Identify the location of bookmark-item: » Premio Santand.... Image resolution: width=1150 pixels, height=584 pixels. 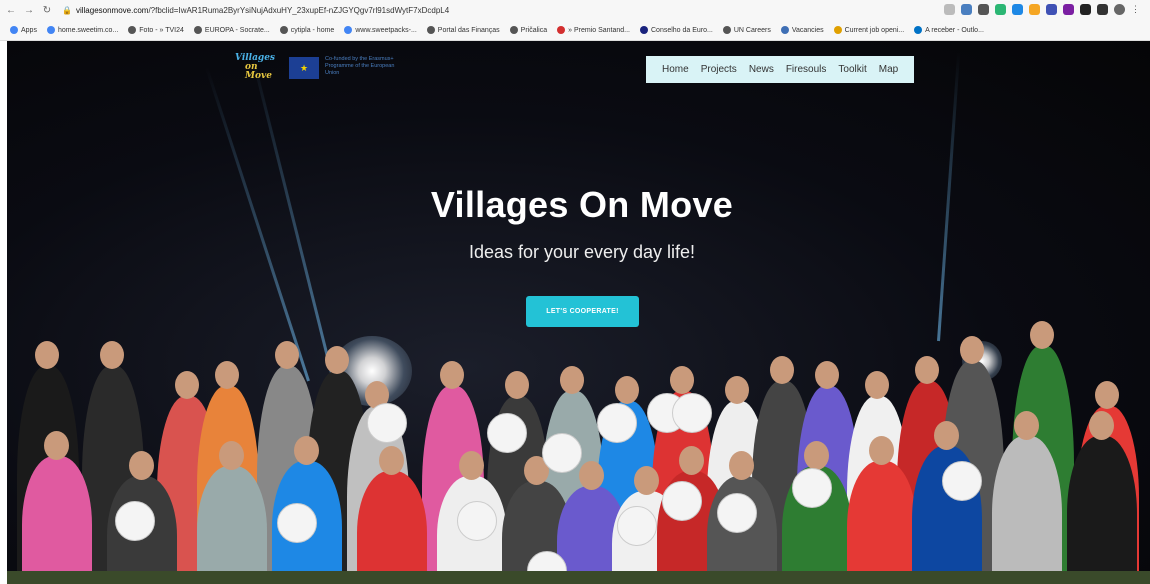
(593, 30).